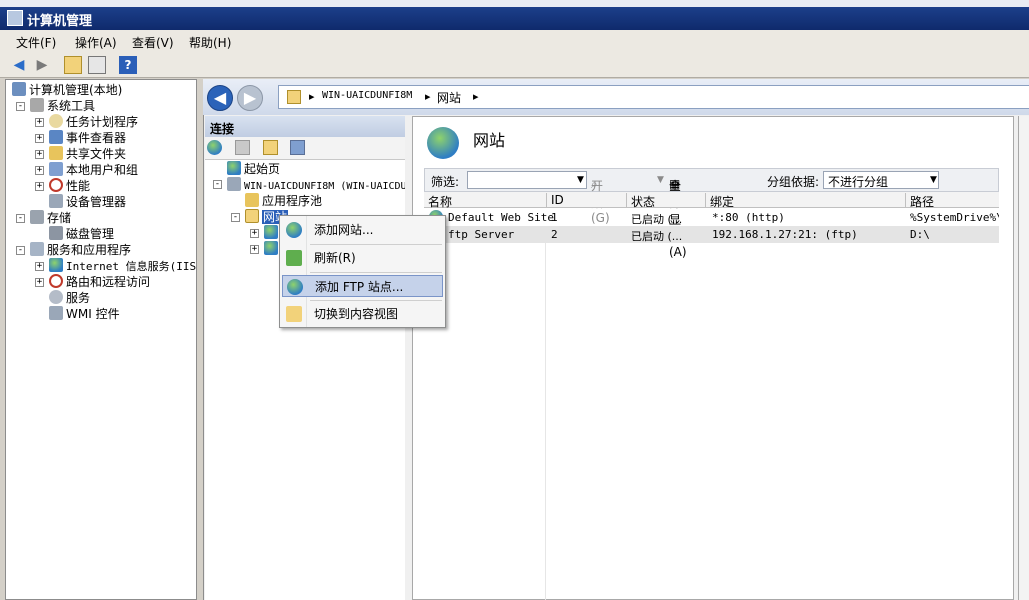 This screenshot has height=600, width=1029. I want to click on menu-help: 帮助(H), so click(210, 42).